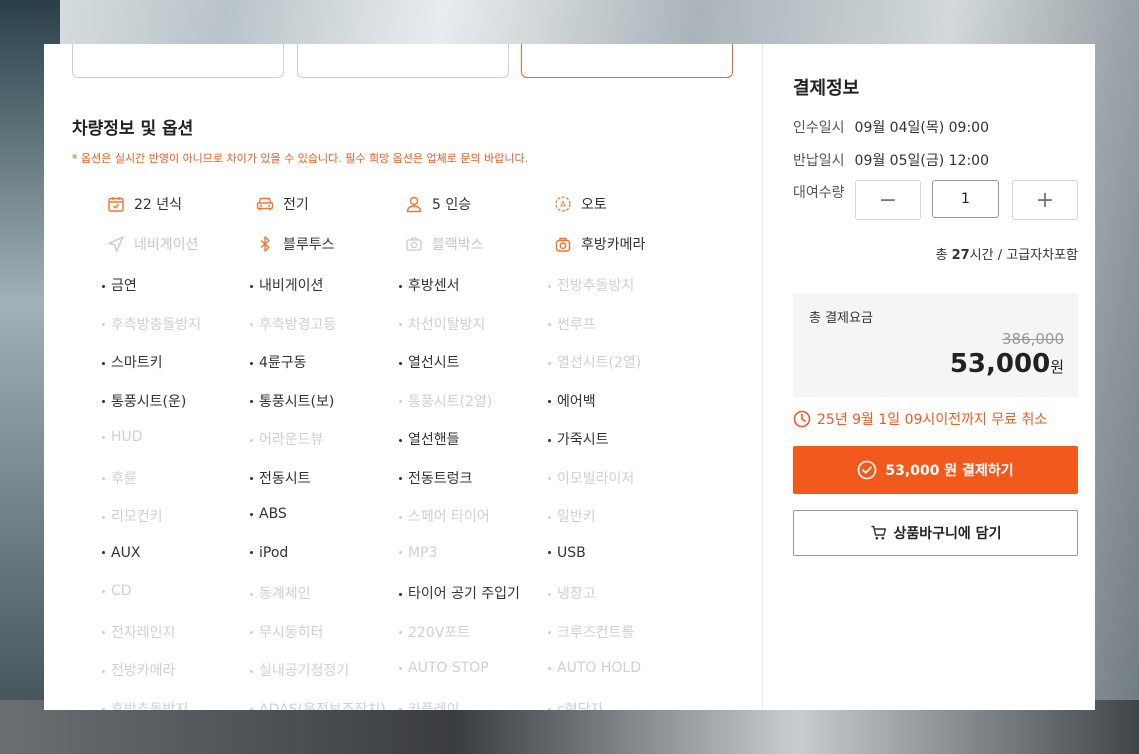 Image resolution: width=1139 pixels, height=754 pixels. Describe the element at coordinates (138, 670) in the screenshot. I see `option-item: 전방카메라` at that location.